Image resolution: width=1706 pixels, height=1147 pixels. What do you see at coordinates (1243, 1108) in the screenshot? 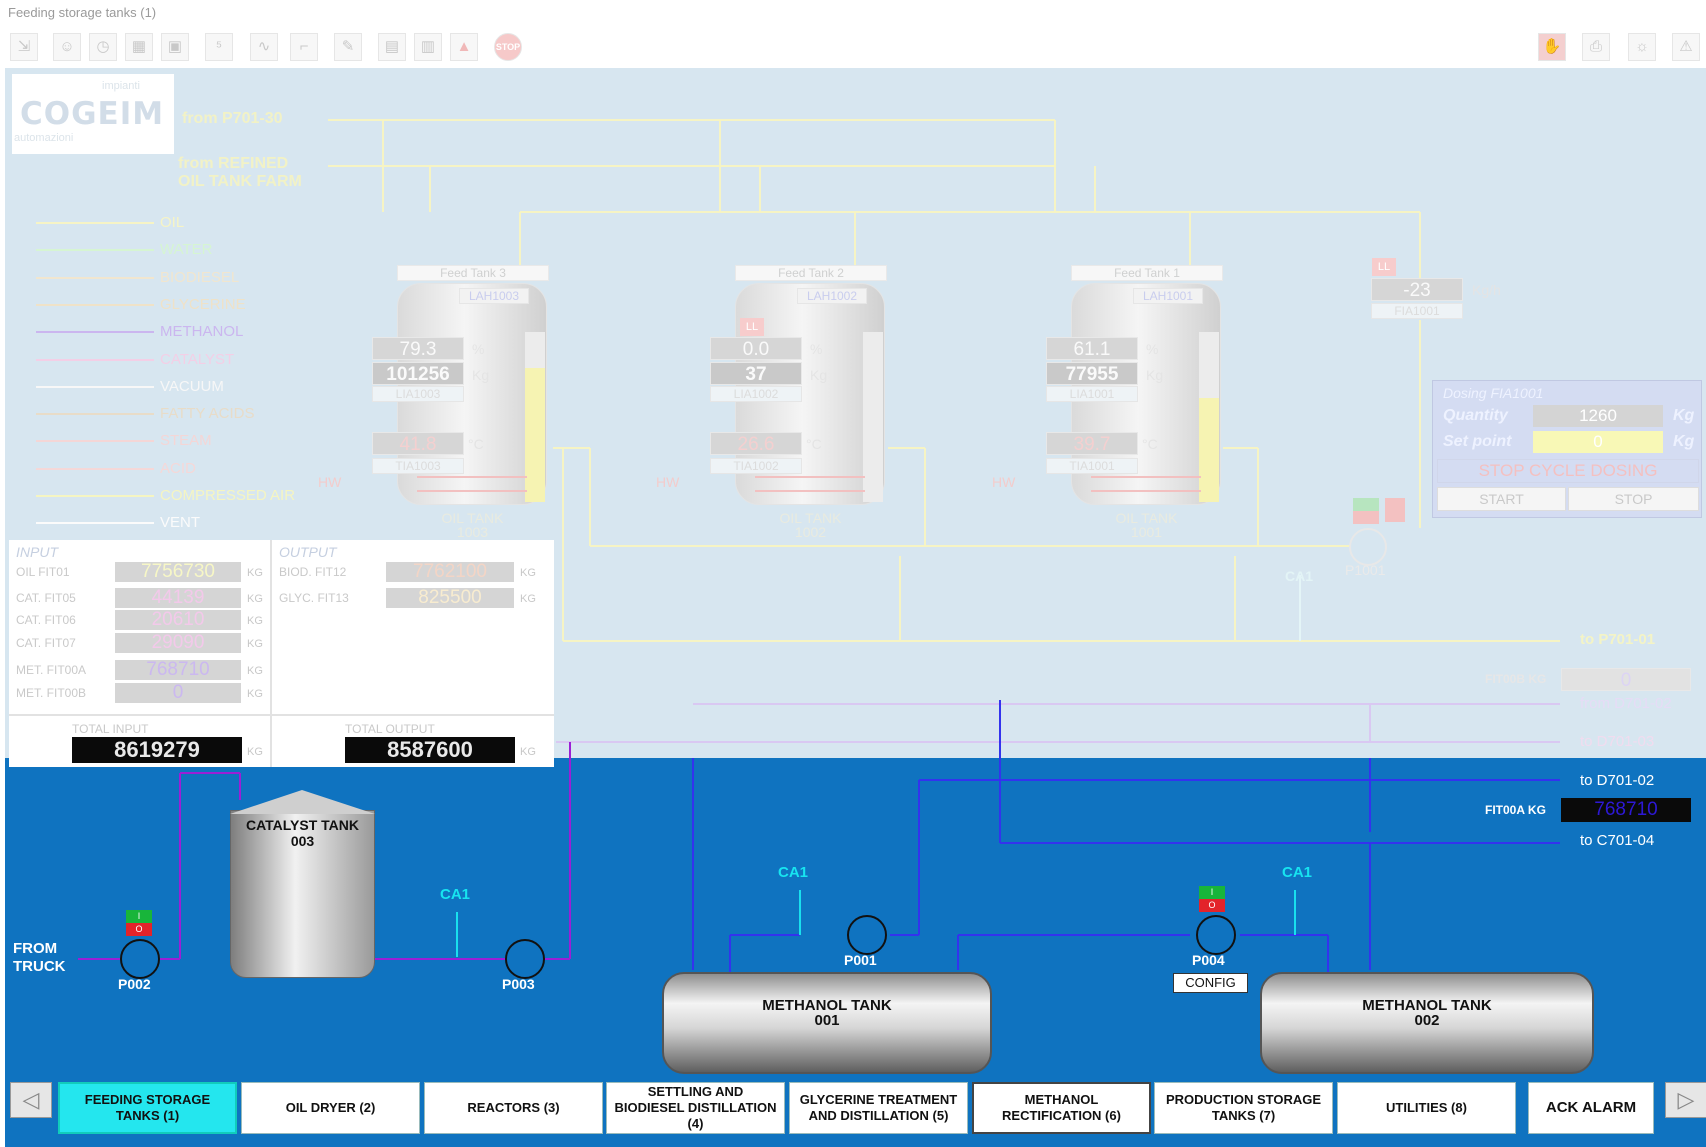
I see `nav-button-7: PRODUCTION STORAGE TANKS (7)` at bounding box center [1243, 1108].